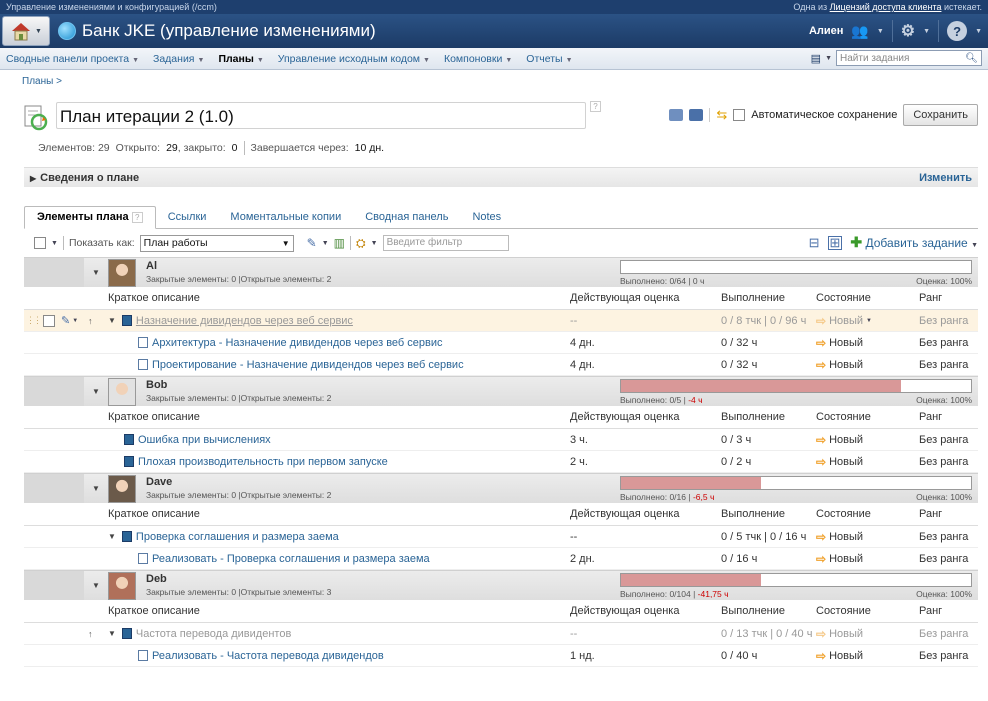  I want to click on breadcrumb: Планы >, so click(494, 81).